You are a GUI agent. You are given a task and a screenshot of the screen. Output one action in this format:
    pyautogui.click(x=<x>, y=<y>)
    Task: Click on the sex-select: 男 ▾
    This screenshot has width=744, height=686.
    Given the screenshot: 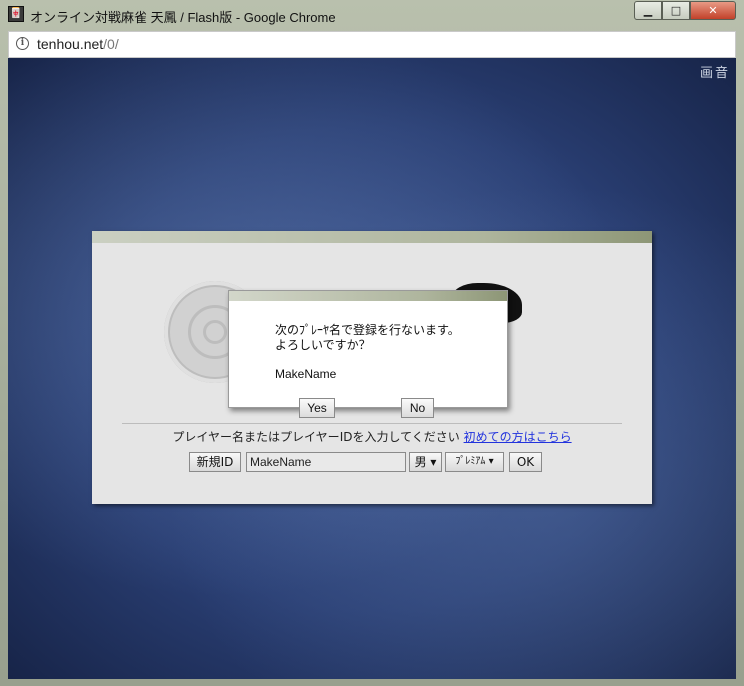 What is the action you would take?
    pyautogui.click(x=425, y=462)
    